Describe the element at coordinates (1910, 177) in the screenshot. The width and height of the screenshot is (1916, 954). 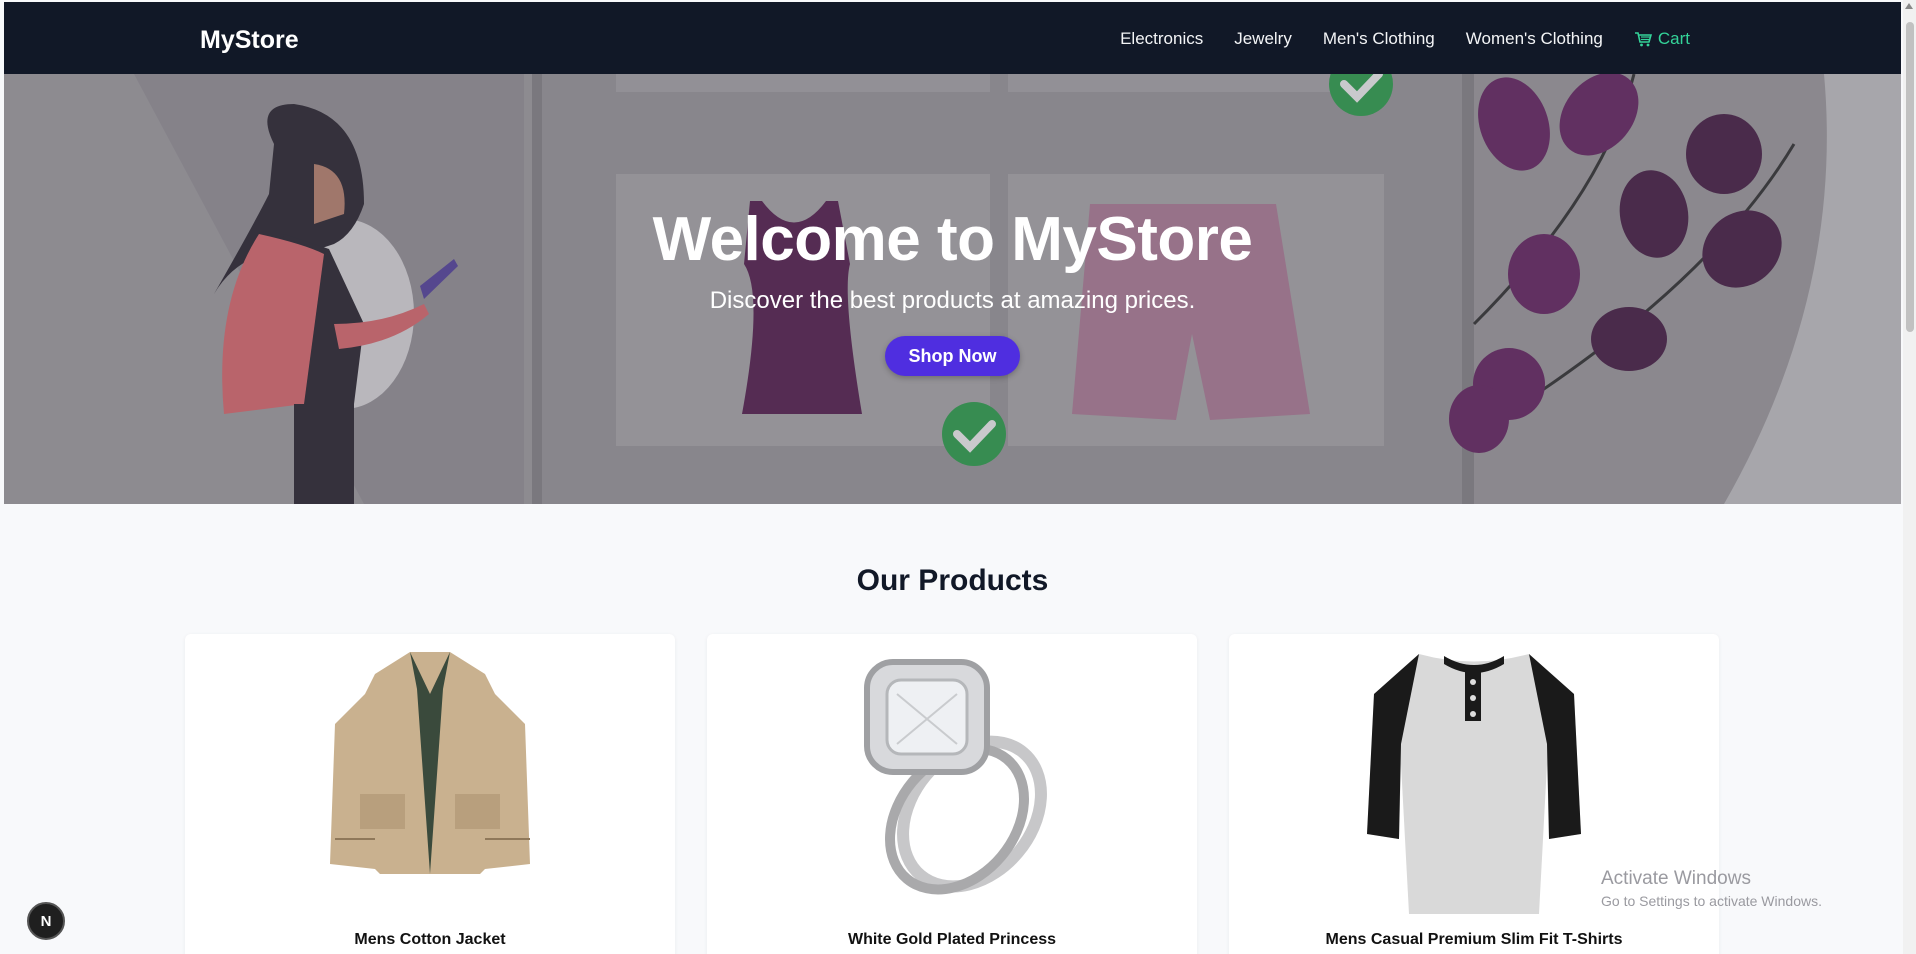
I see `scroll-thumb` at that location.